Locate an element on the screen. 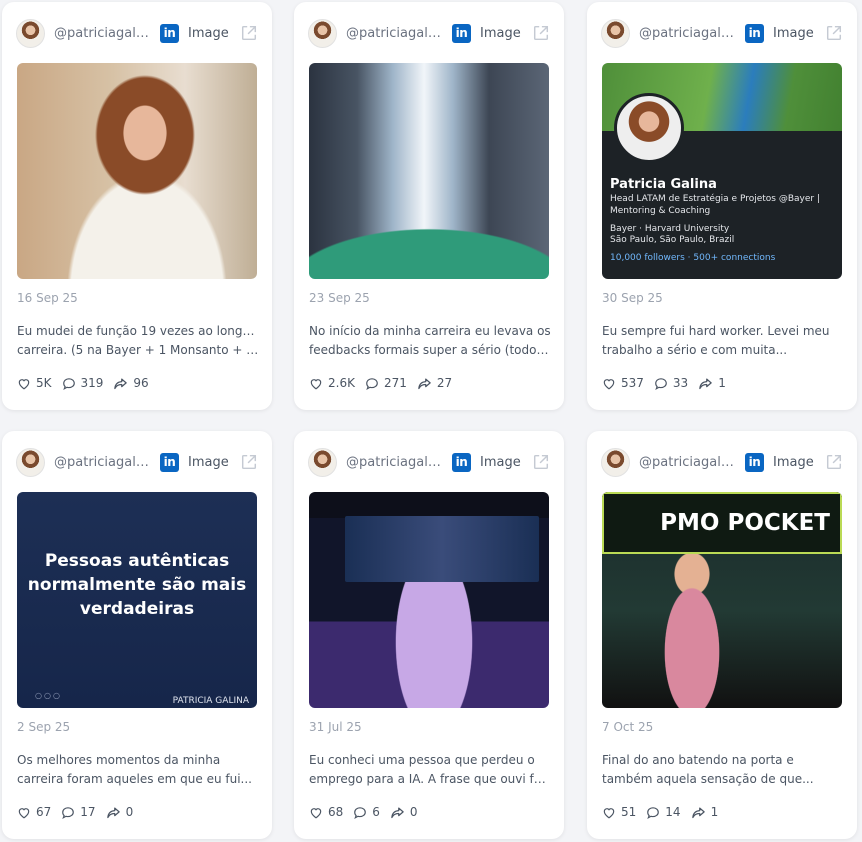 The width and height of the screenshot is (862, 842). likes-count: 2.6K is located at coordinates (341, 383).